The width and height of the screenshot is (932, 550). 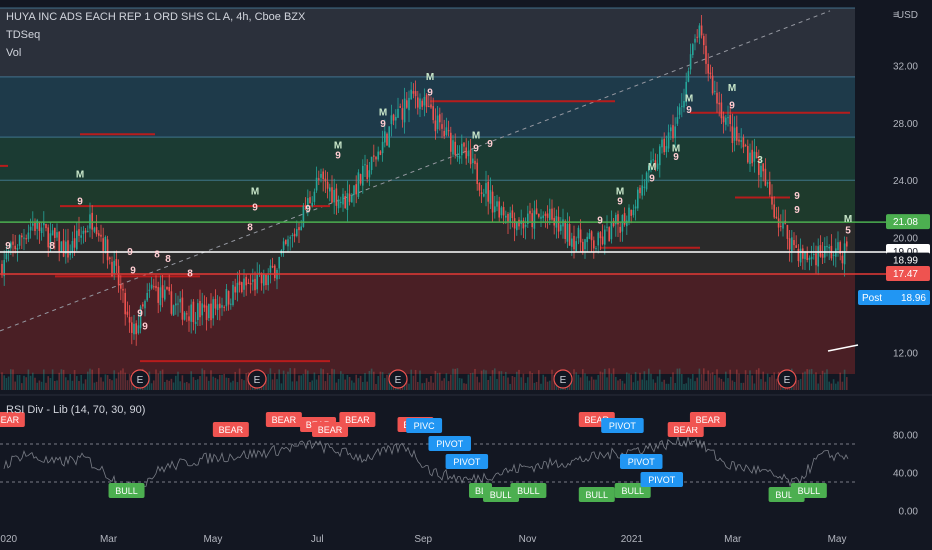 What do you see at coordinates (133, 271) in the screenshot?
I see `td-count-label: 9` at bounding box center [133, 271].